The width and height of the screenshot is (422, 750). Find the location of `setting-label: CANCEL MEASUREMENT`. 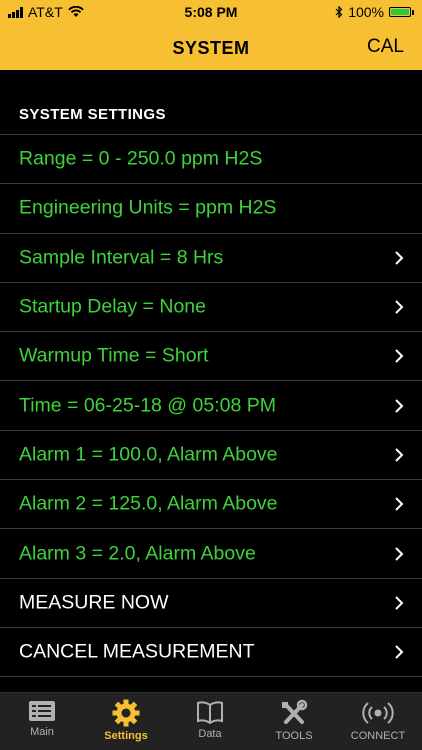

setting-label: CANCEL MEASUREMENT is located at coordinates (137, 651).